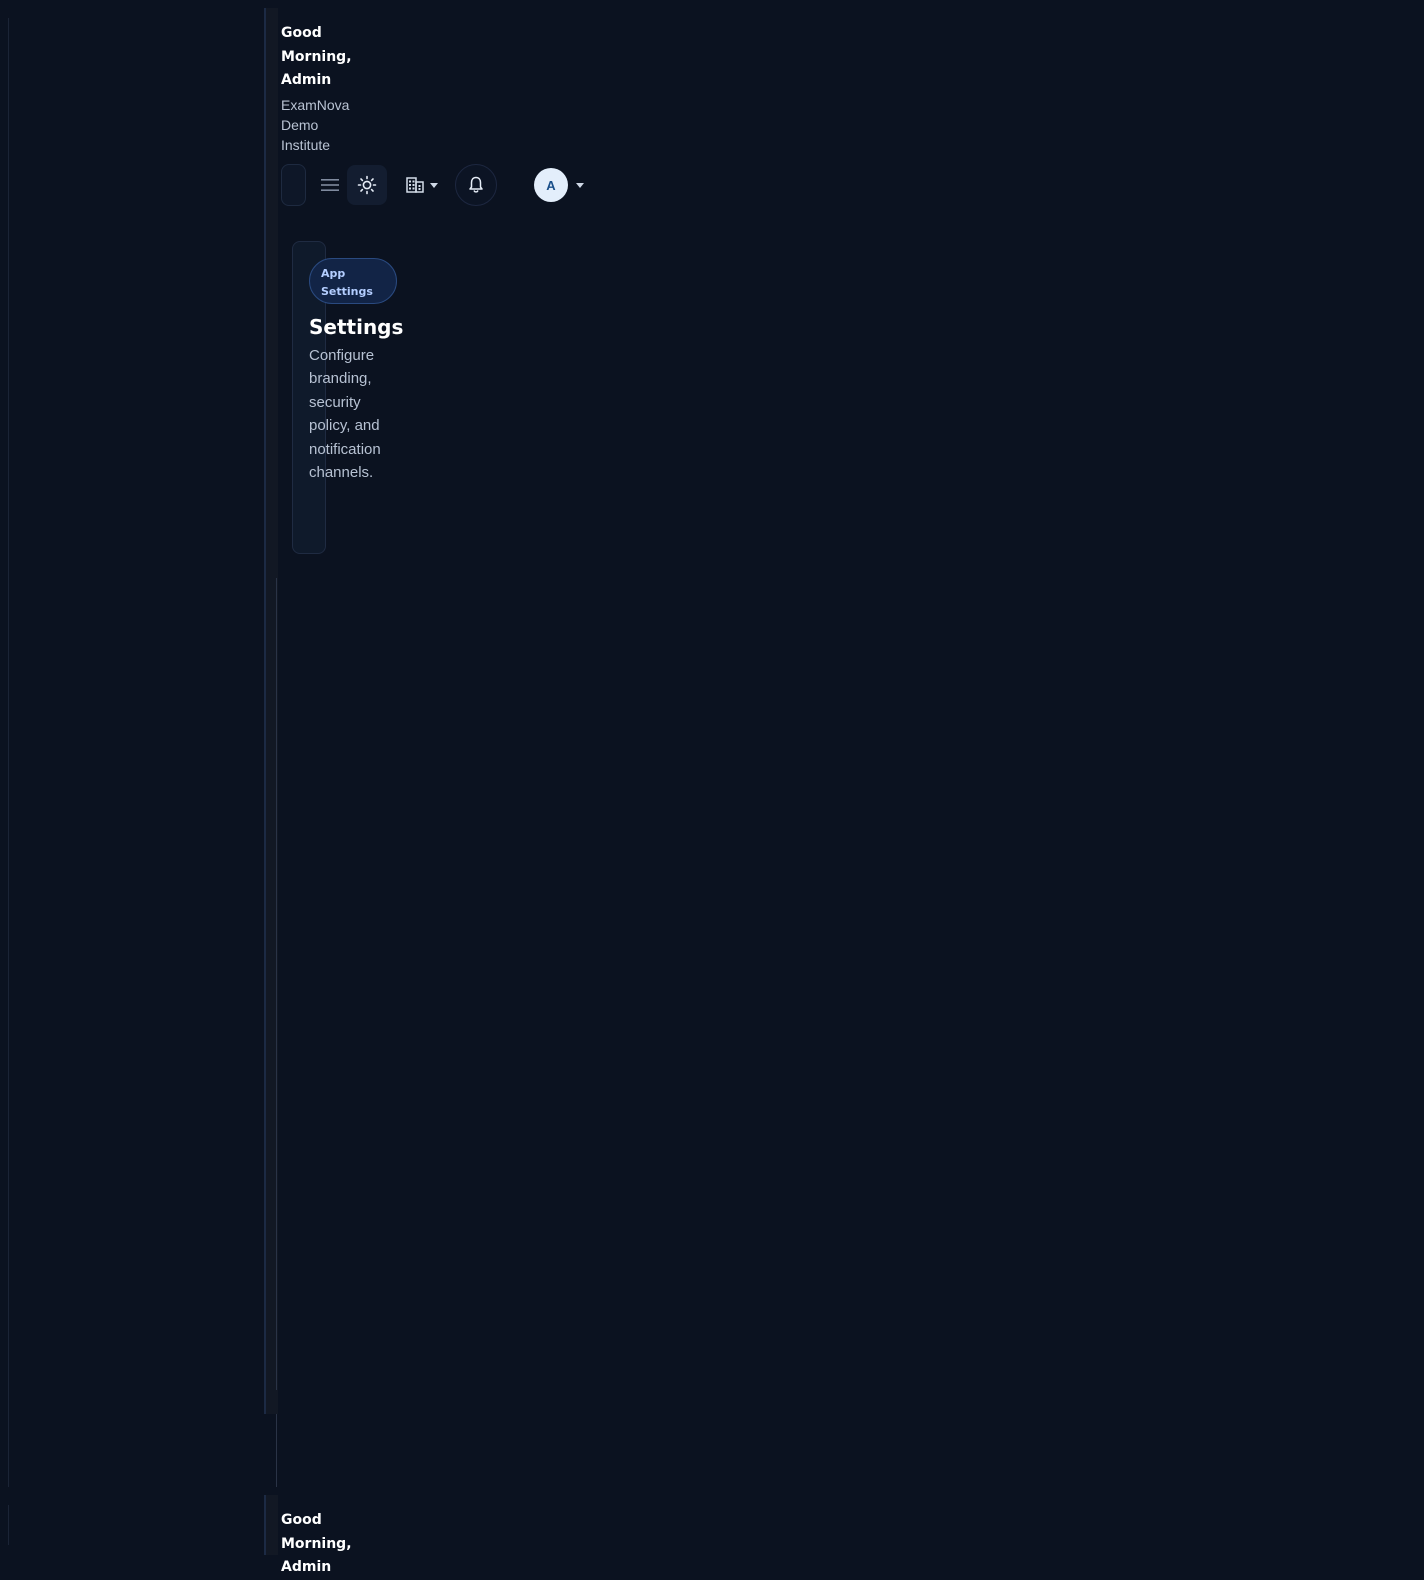 Image resolution: width=1424 pixels, height=1580 pixels. I want to click on theme-toggle-button, so click(367, 185).